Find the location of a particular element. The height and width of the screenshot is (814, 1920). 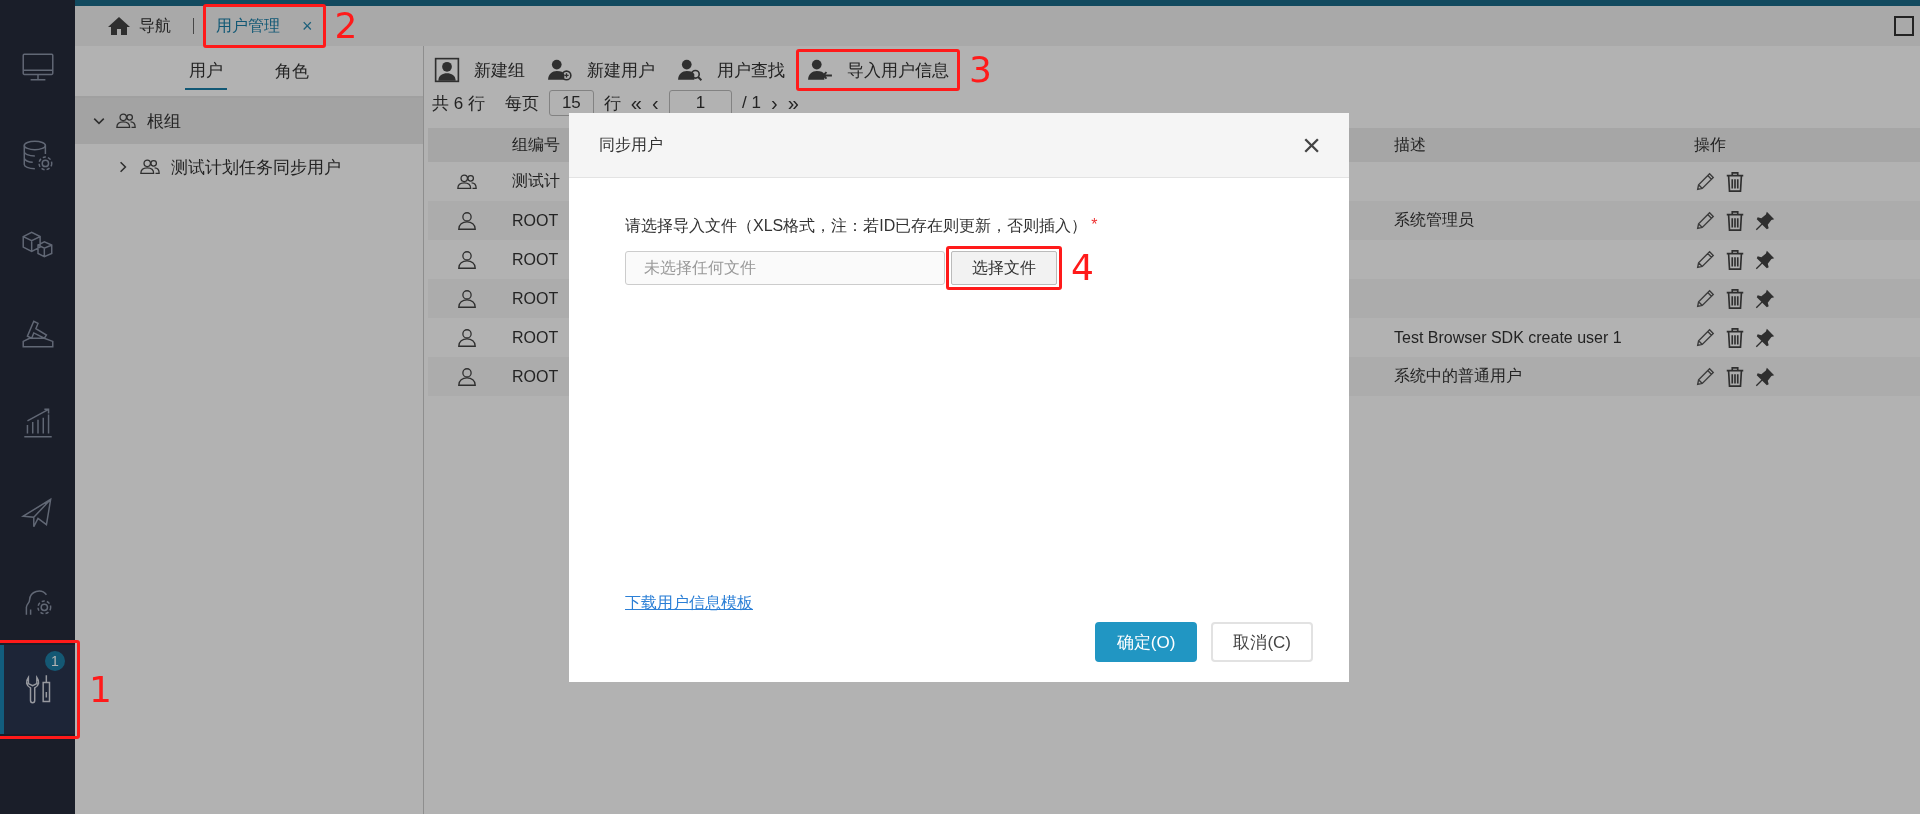

choose-file-button: 选择文件 is located at coordinates (1004, 268).